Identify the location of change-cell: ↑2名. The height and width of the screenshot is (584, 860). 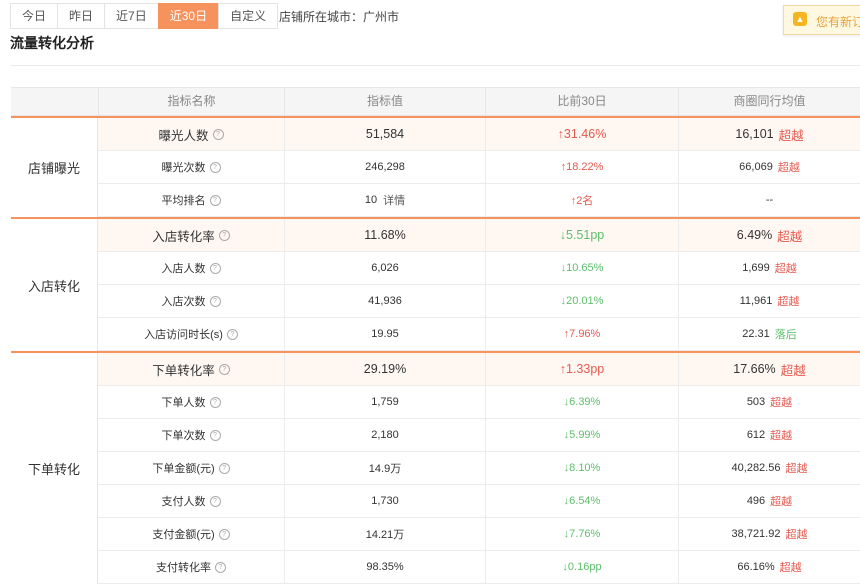
(581, 200).